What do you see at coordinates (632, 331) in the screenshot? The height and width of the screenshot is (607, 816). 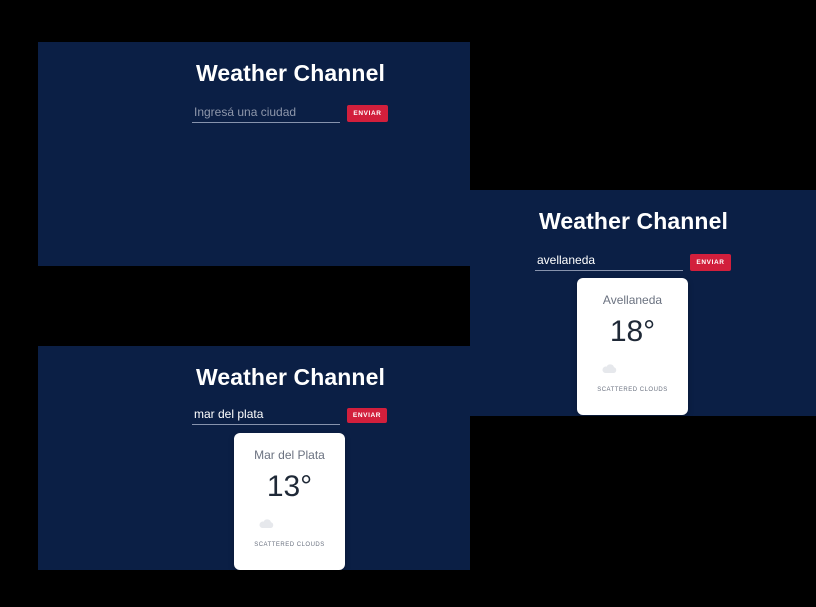 I see `card-temperature: 18°` at bounding box center [632, 331].